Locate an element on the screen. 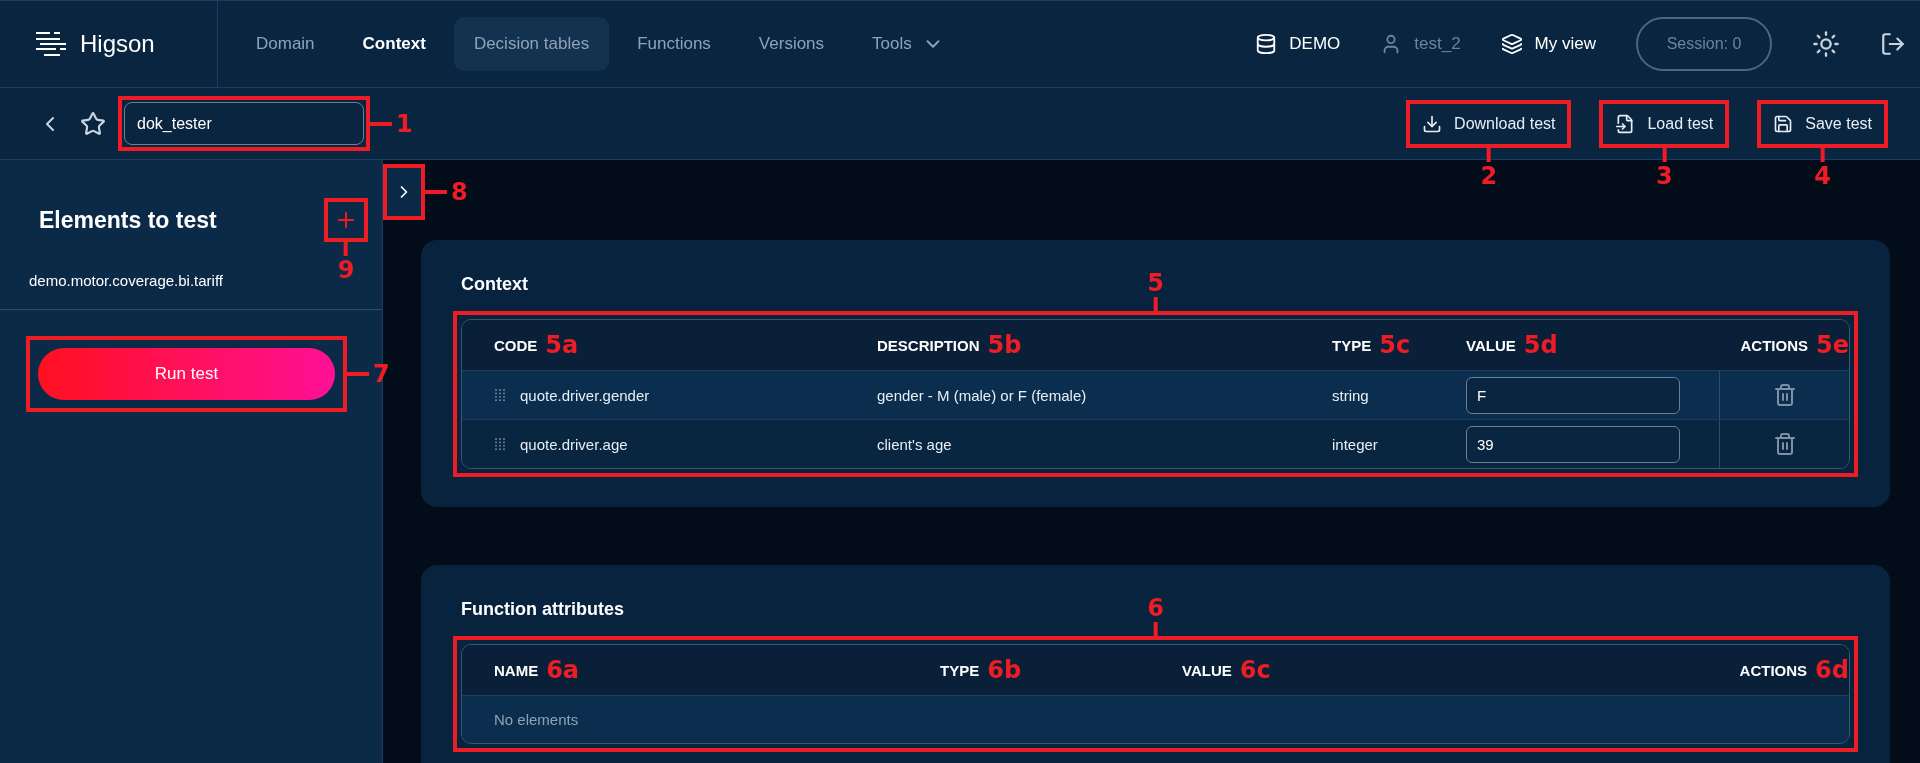  annotation-number: 9 is located at coordinates (346, 270).